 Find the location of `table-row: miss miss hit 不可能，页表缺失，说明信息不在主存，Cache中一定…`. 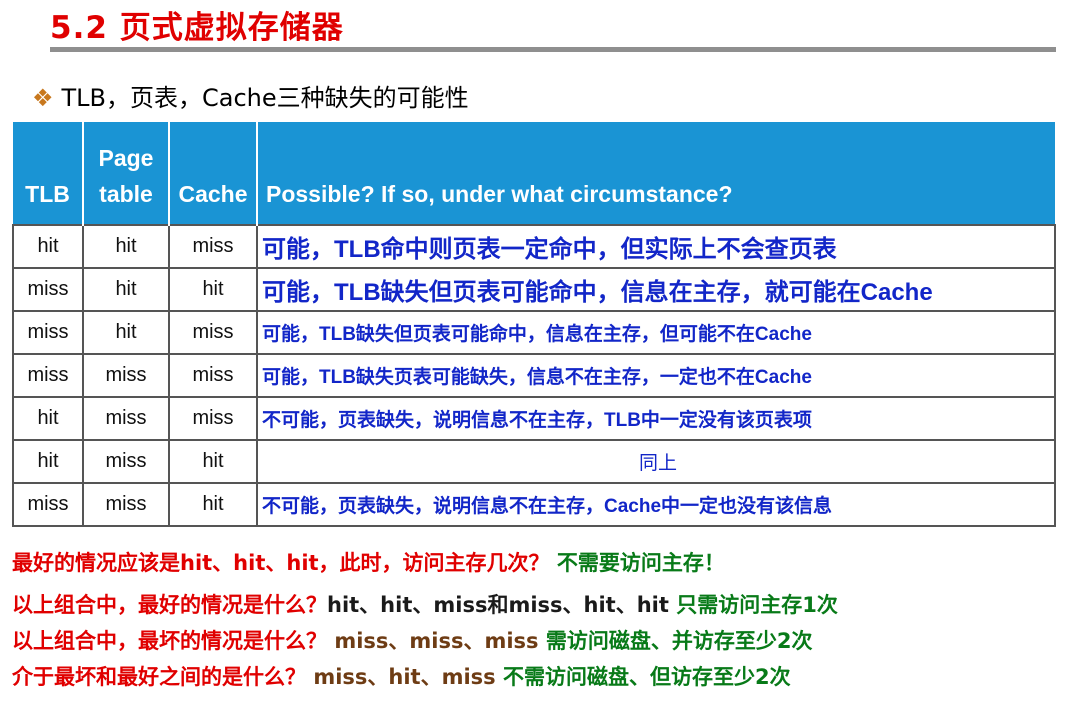

table-row: miss miss hit 不可能，页表缺失，说明信息不在主存，Cache中一定… is located at coordinates (534, 504).